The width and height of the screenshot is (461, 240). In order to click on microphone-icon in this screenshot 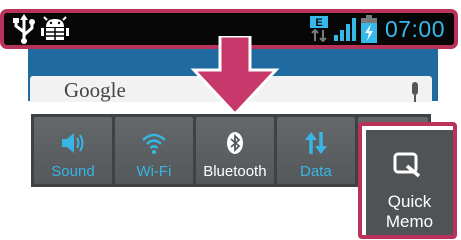, I will do `click(415, 92)`.